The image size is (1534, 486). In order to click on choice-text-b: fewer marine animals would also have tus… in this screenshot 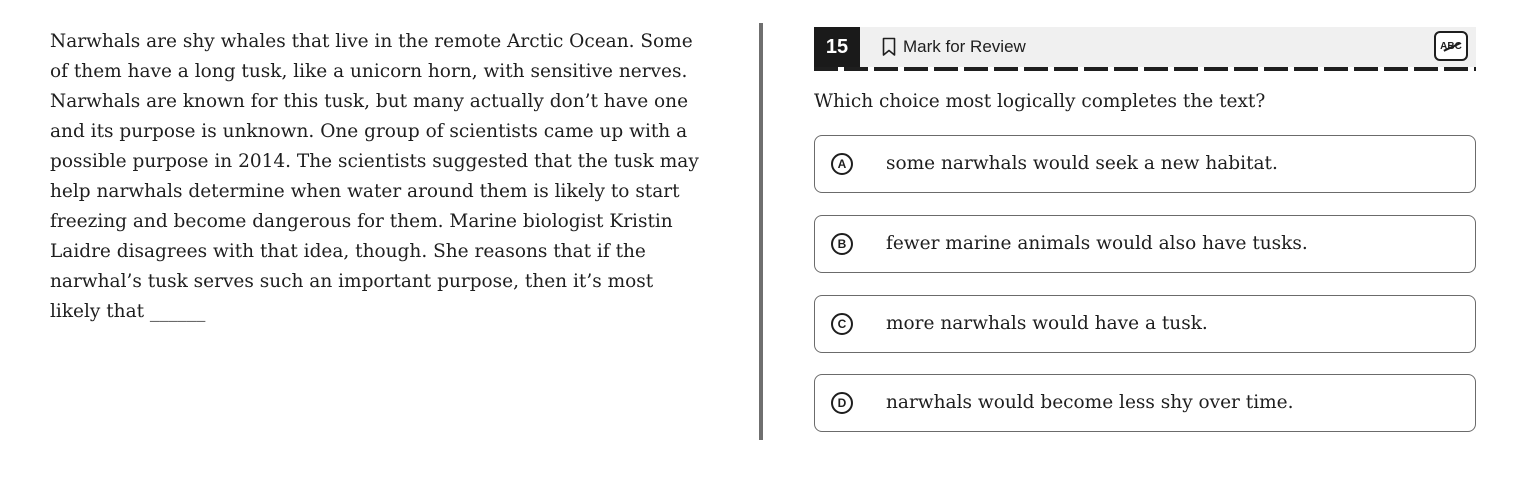, I will do `click(1097, 243)`.